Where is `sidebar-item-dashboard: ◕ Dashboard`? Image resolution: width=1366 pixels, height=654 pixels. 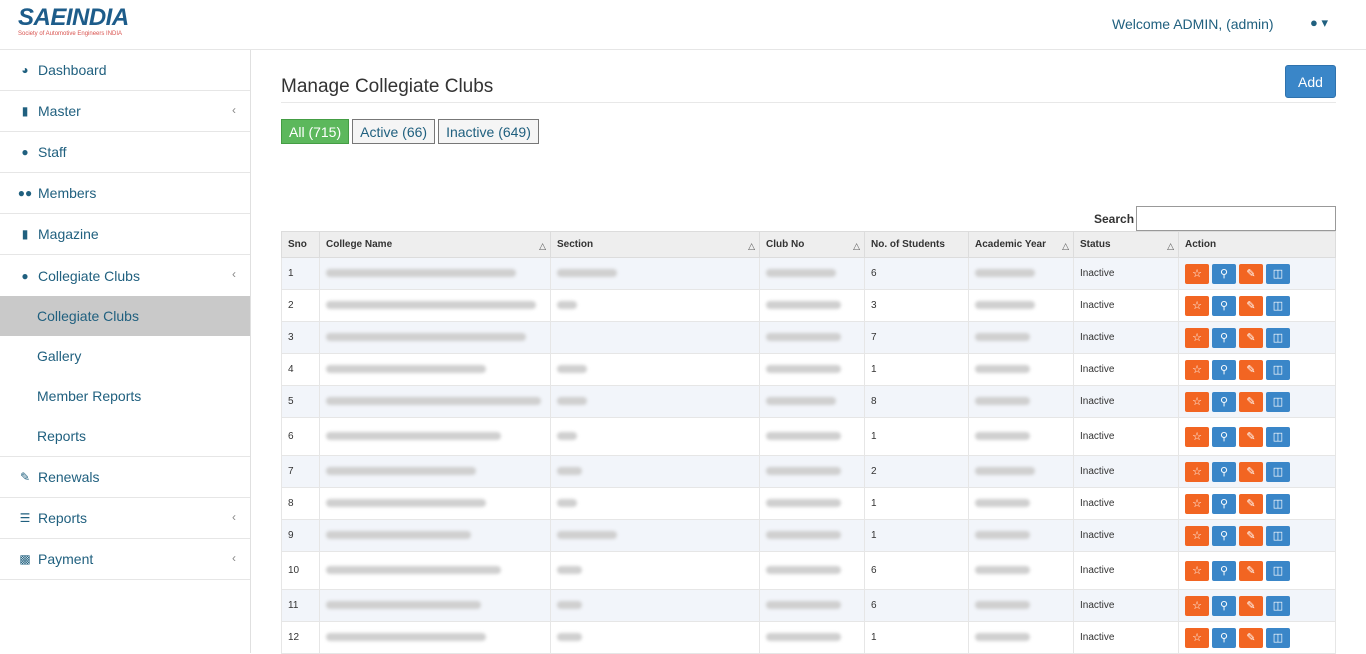
sidebar-item-dashboard: ◕ Dashboard is located at coordinates (125, 70).